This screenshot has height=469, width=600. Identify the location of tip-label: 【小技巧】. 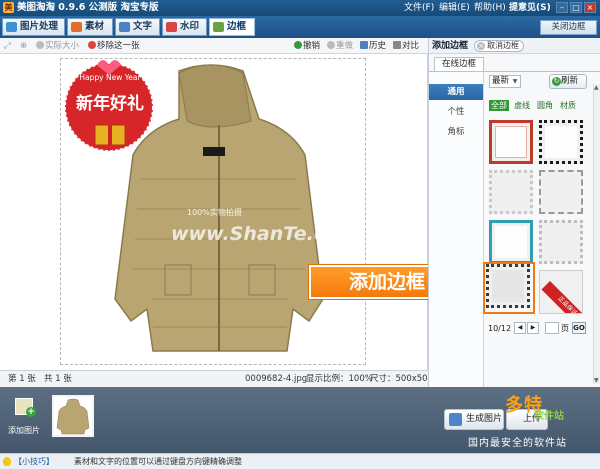
(34, 461).